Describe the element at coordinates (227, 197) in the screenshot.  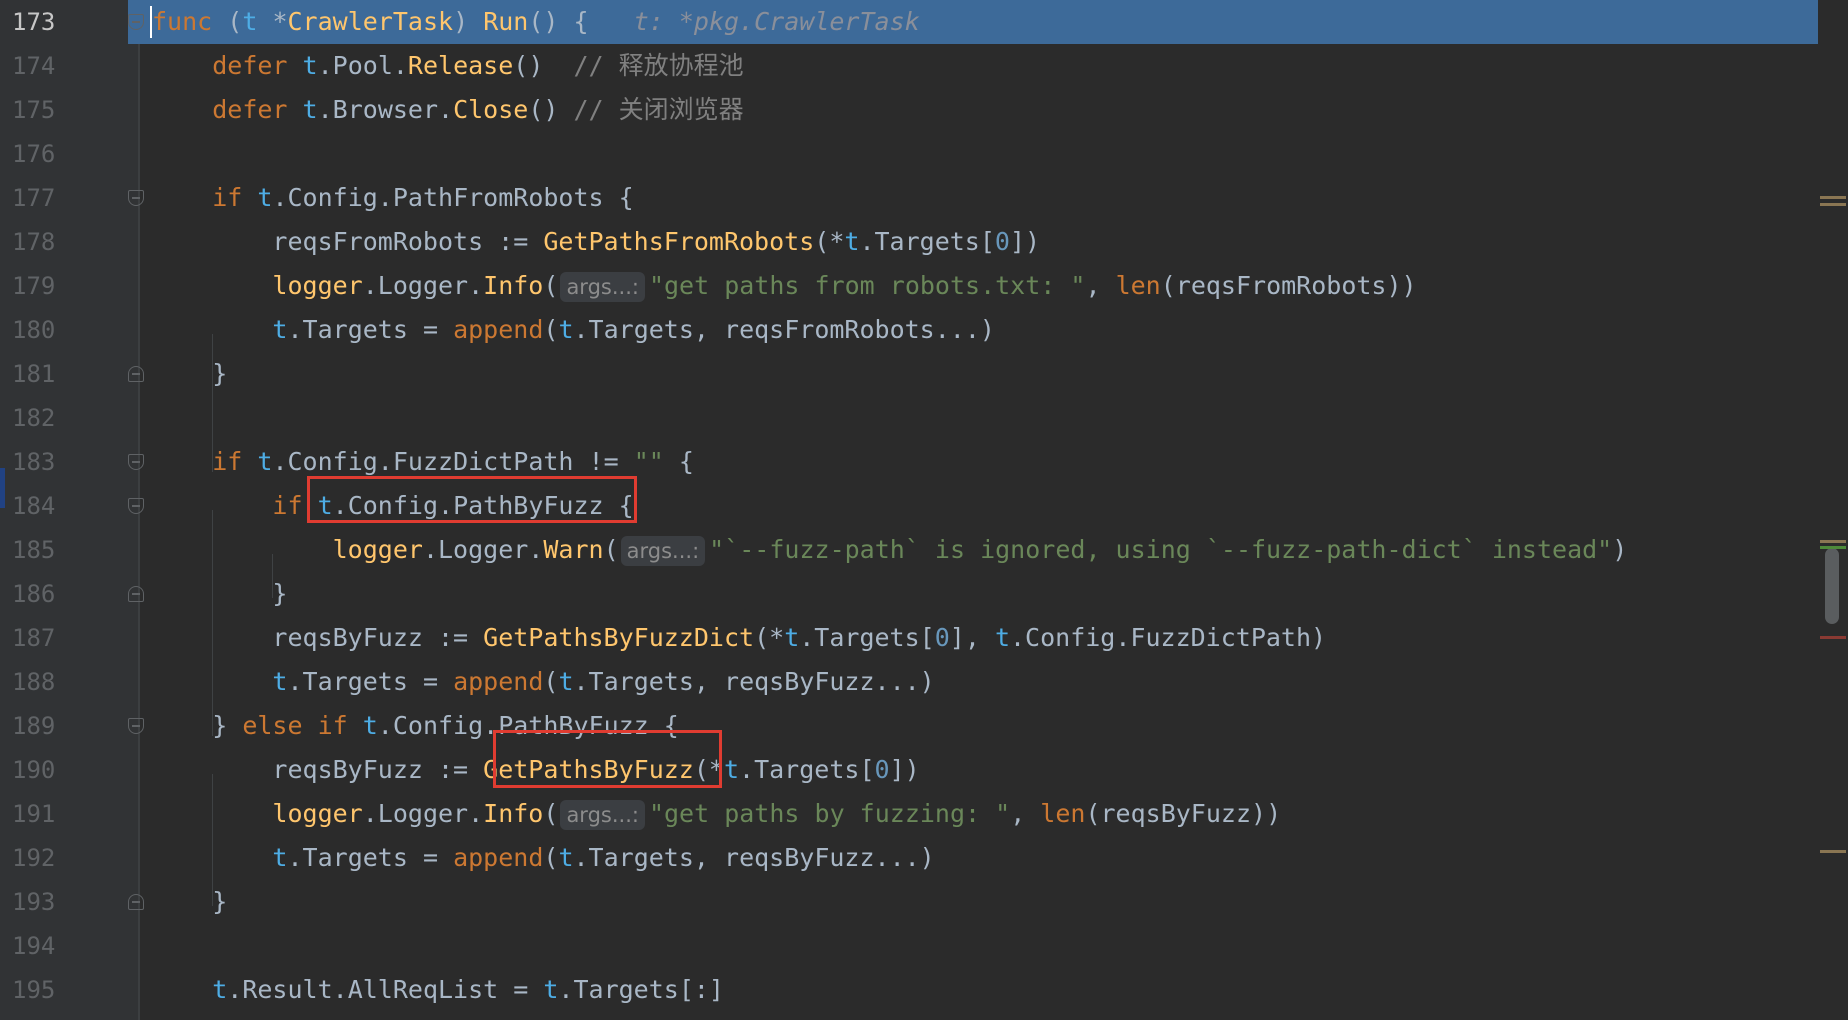
I see `code-token: if` at that location.